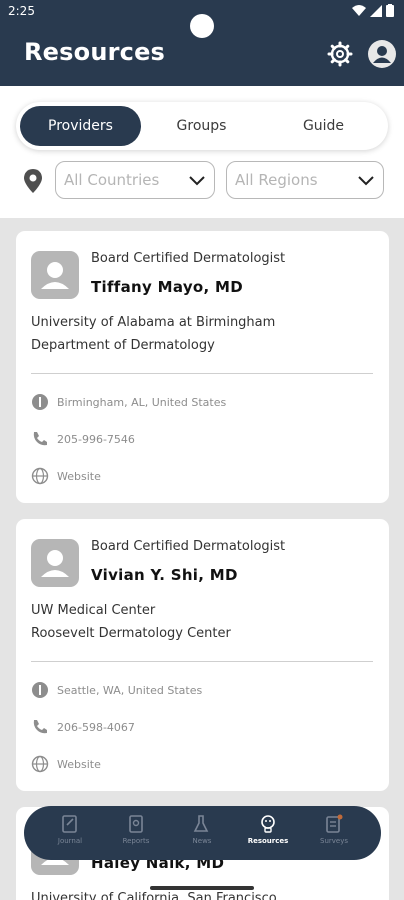  What do you see at coordinates (359, 10) in the screenshot?
I see `wifi-icon` at bounding box center [359, 10].